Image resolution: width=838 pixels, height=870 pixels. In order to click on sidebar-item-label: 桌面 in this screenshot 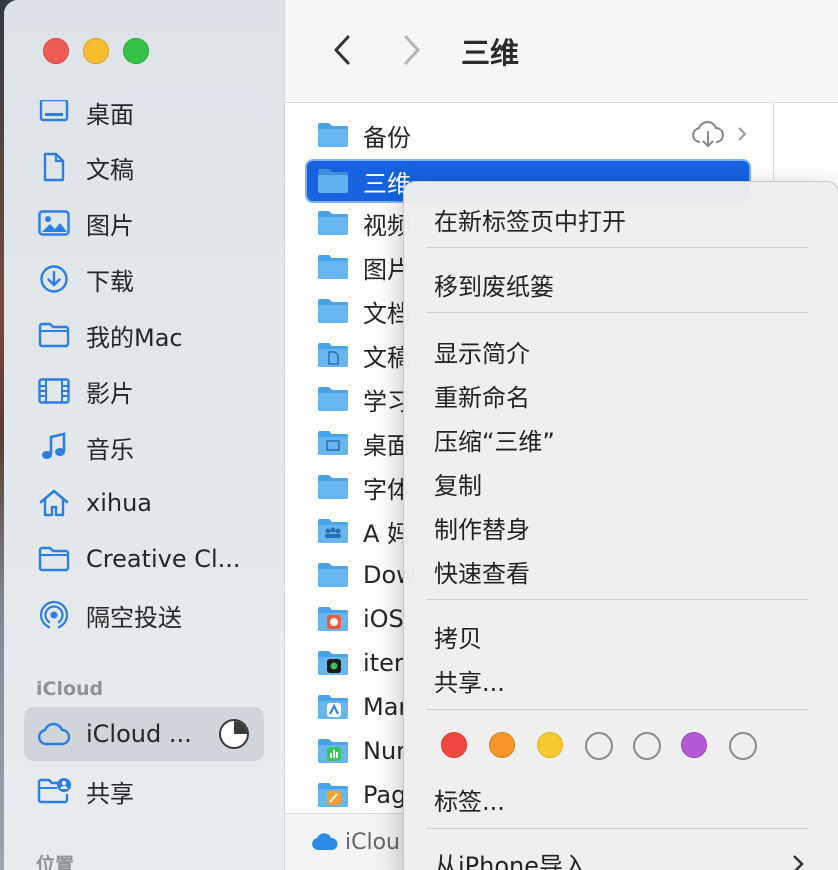, I will do `click(110, 114)`.